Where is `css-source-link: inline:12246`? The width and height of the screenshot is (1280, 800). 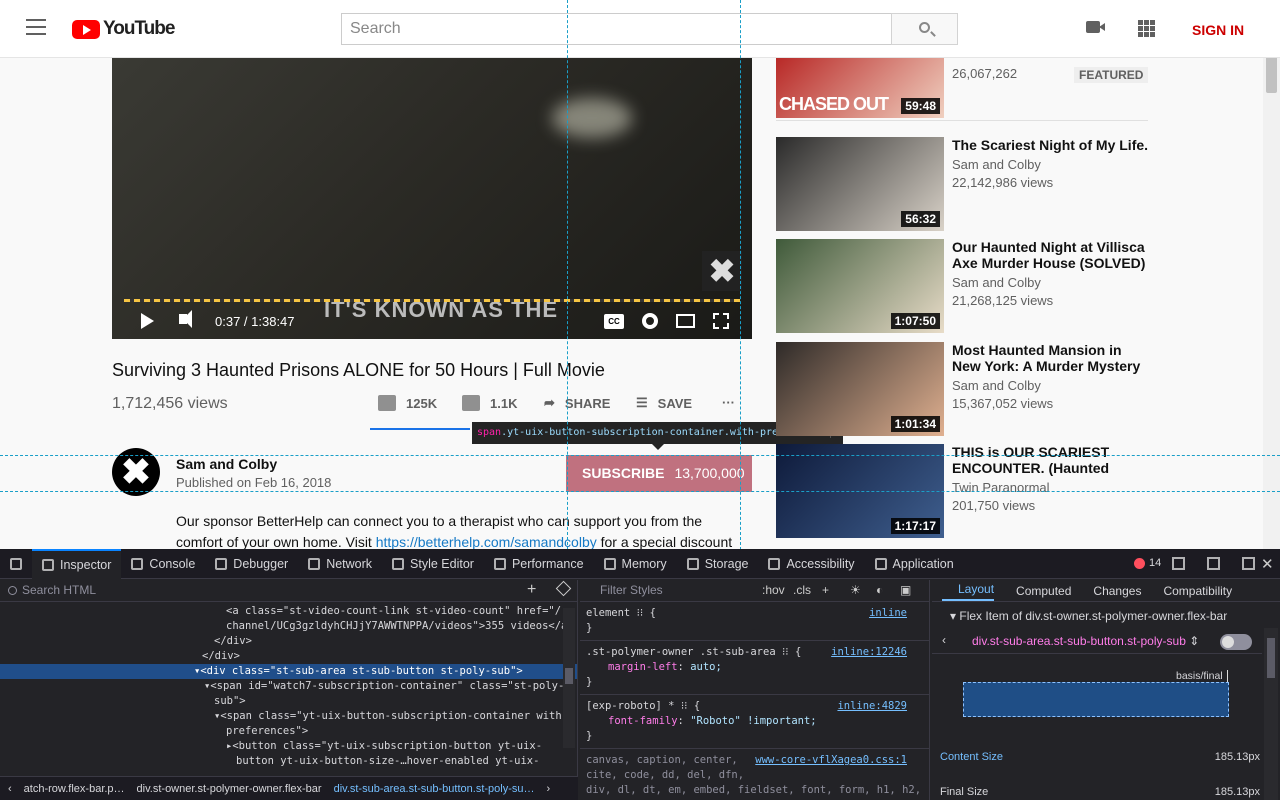
css-source-link: inline:12246 is located at coordinates (869, 652).